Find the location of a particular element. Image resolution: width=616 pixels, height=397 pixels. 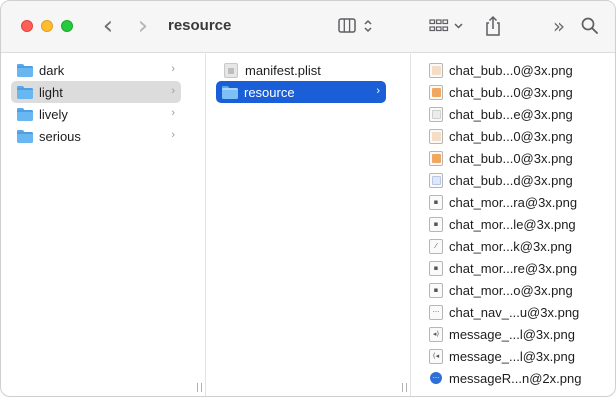

file-label: chat_mor...le@3x.png is located at coordinates (512, 224).